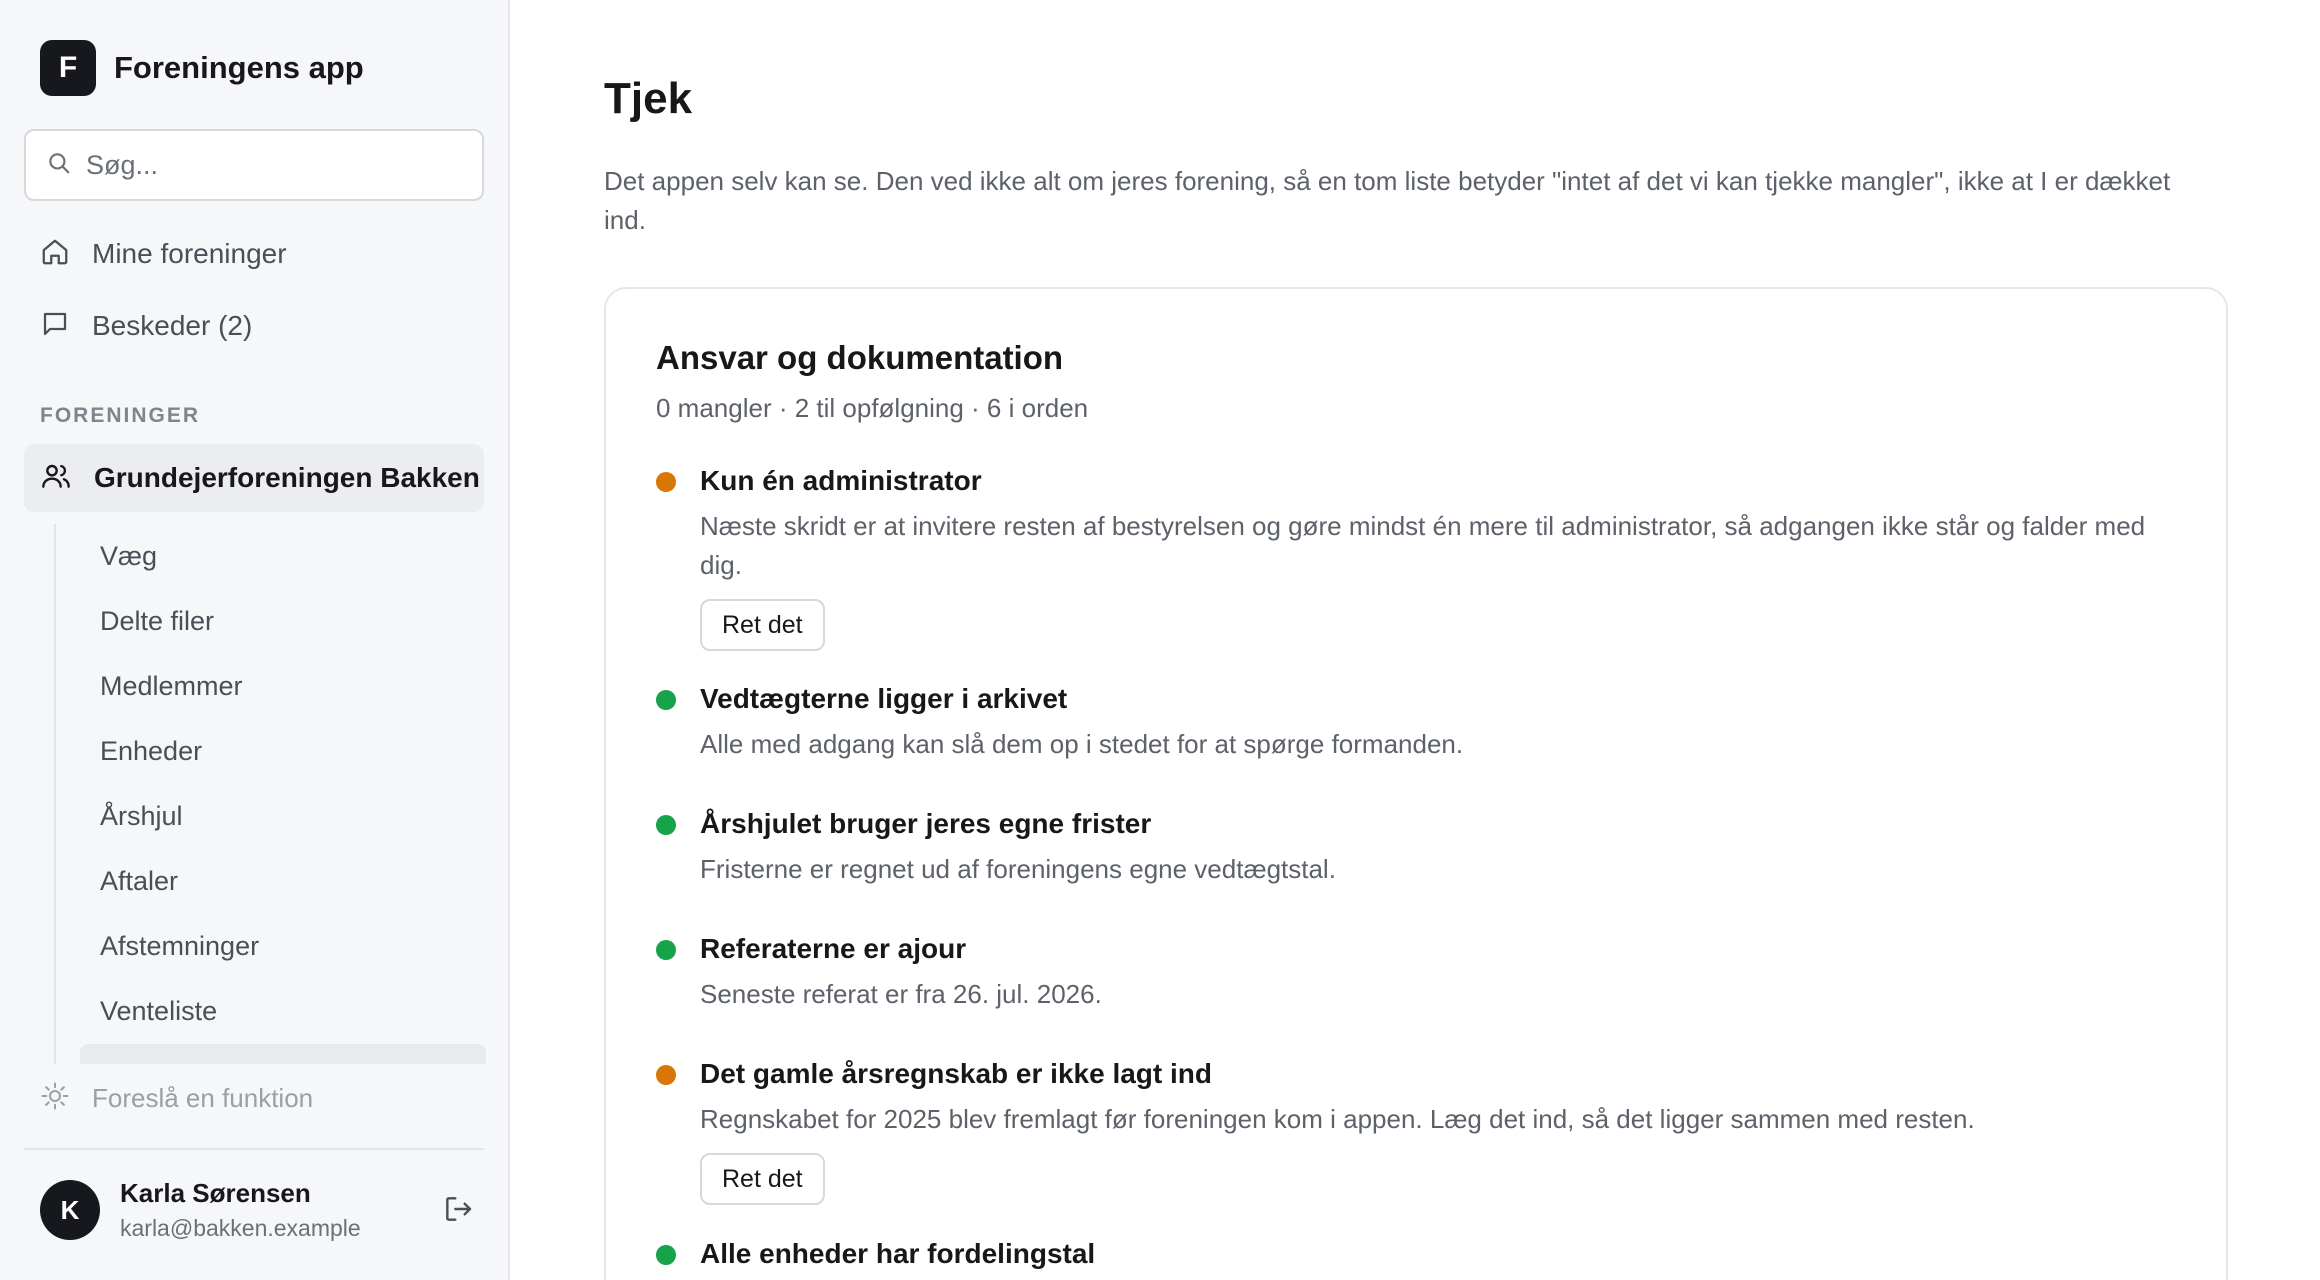 The height and width of the screenshot is (1280, 2320). Describe the element at coordinates (833, 948) in the screenshot. I see `check-title: Referaterne er ajour` at that location.